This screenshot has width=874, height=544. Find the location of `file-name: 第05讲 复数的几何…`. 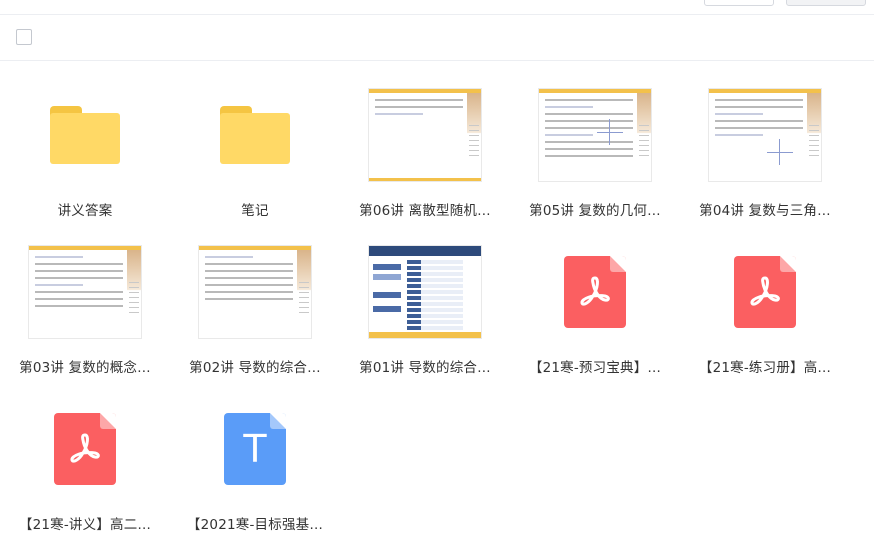

file-name: 第05讲 复数的几何… is located at coordinates (595, 211).